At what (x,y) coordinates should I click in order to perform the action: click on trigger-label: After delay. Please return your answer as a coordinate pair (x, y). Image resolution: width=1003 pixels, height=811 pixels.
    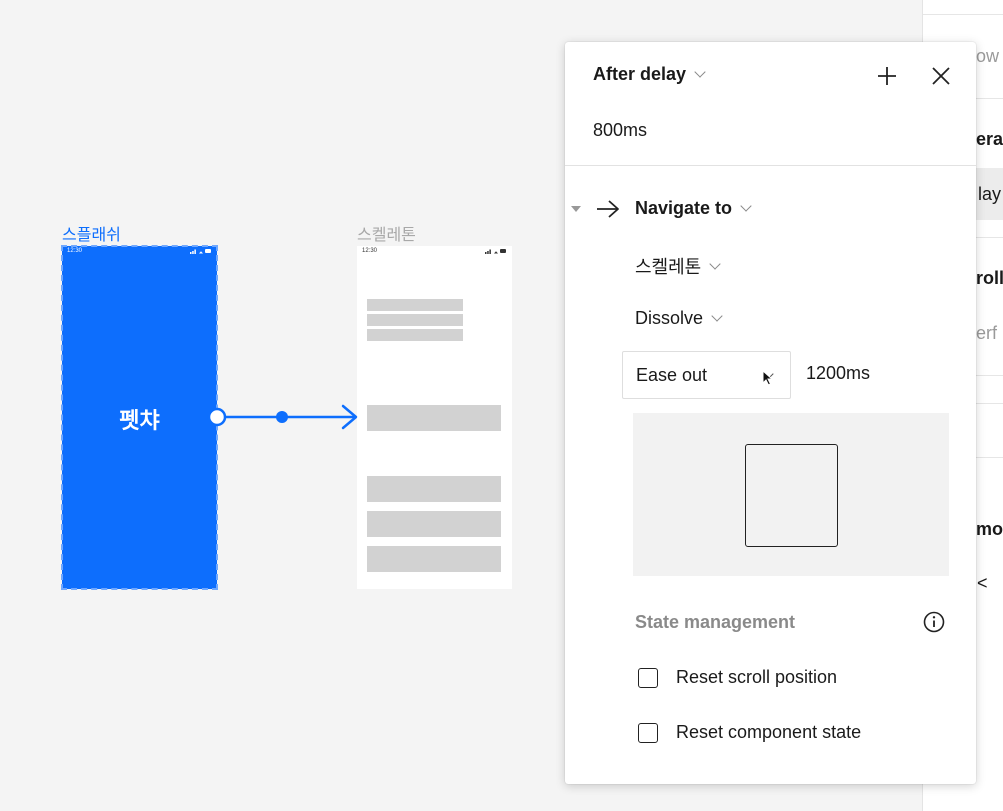
    Looking at the image, I should click on (640, 74).